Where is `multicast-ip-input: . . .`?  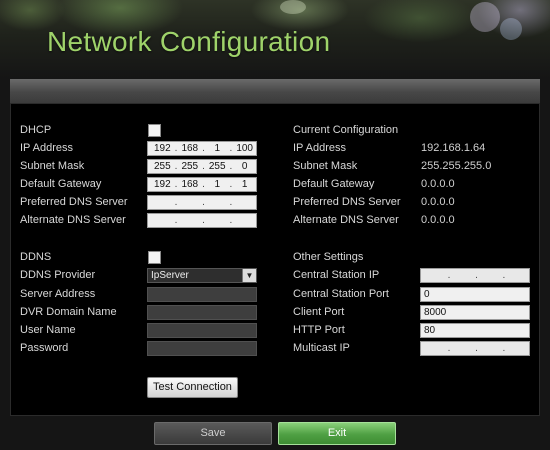
multicast-ip-input: . . . is located at coordinates (475, 348).